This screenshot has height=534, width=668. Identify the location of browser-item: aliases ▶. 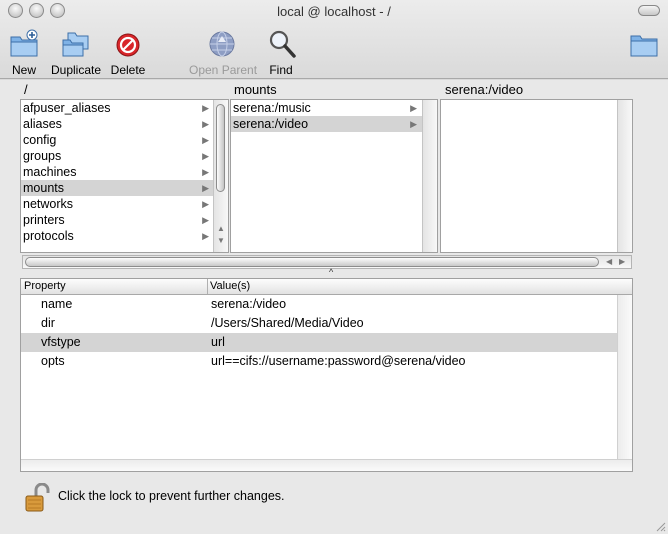
(124, 124).